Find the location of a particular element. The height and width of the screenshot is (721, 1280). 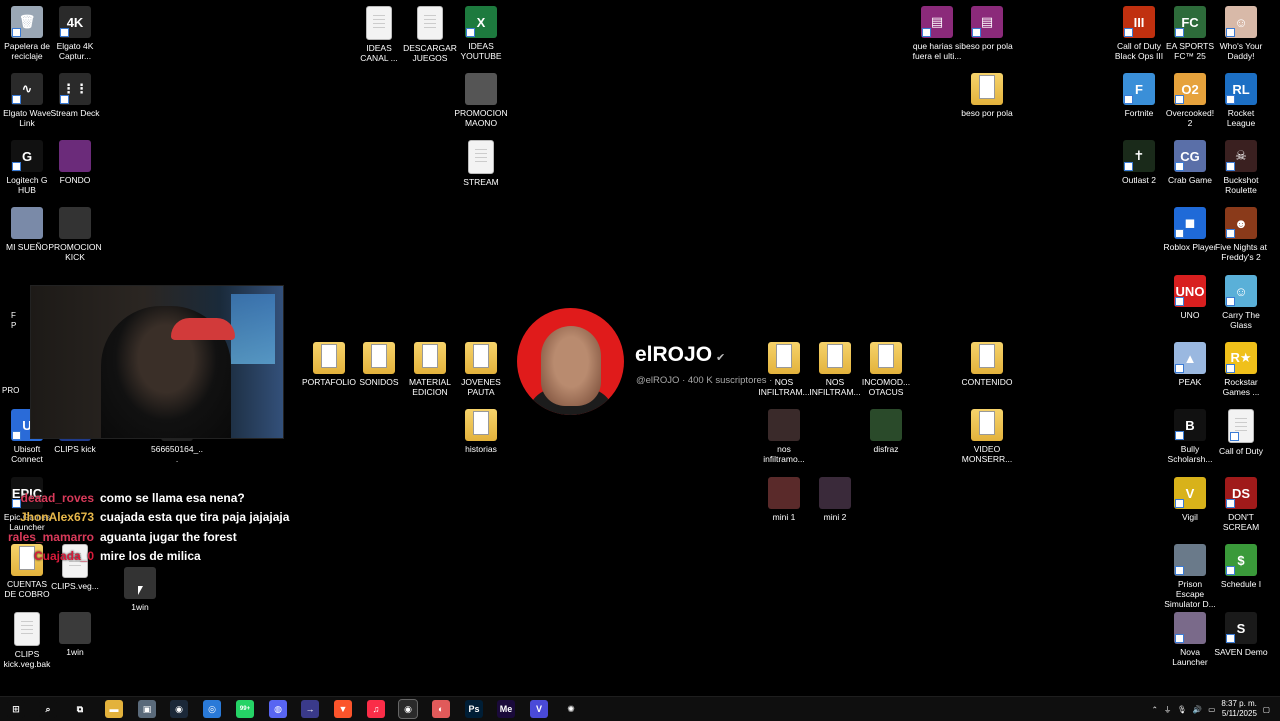

desktop-icon-stream: STREAM is located at coordinates (481, 163).